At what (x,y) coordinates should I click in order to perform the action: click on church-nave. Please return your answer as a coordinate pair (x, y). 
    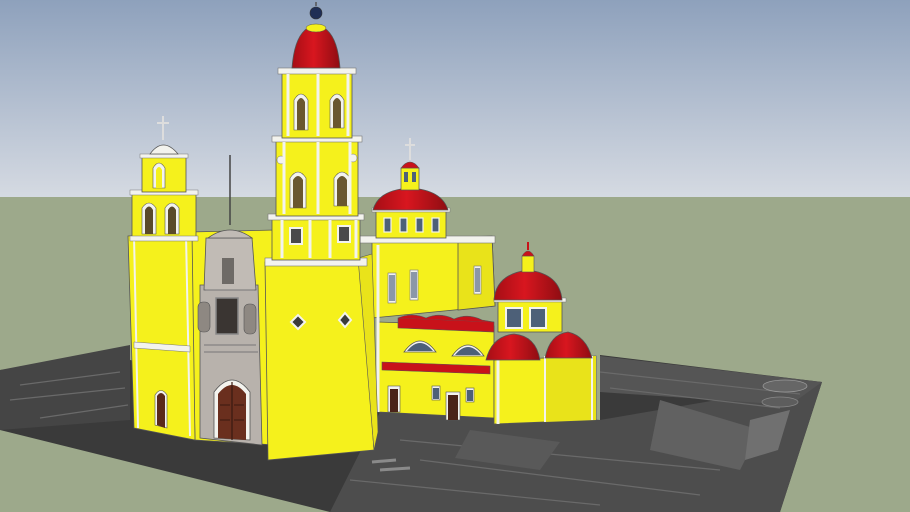
    Looking at the image, I should click on (427, 328).